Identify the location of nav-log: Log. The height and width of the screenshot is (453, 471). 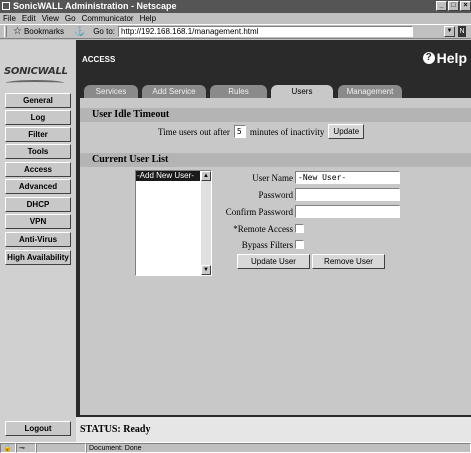
(38, 117).